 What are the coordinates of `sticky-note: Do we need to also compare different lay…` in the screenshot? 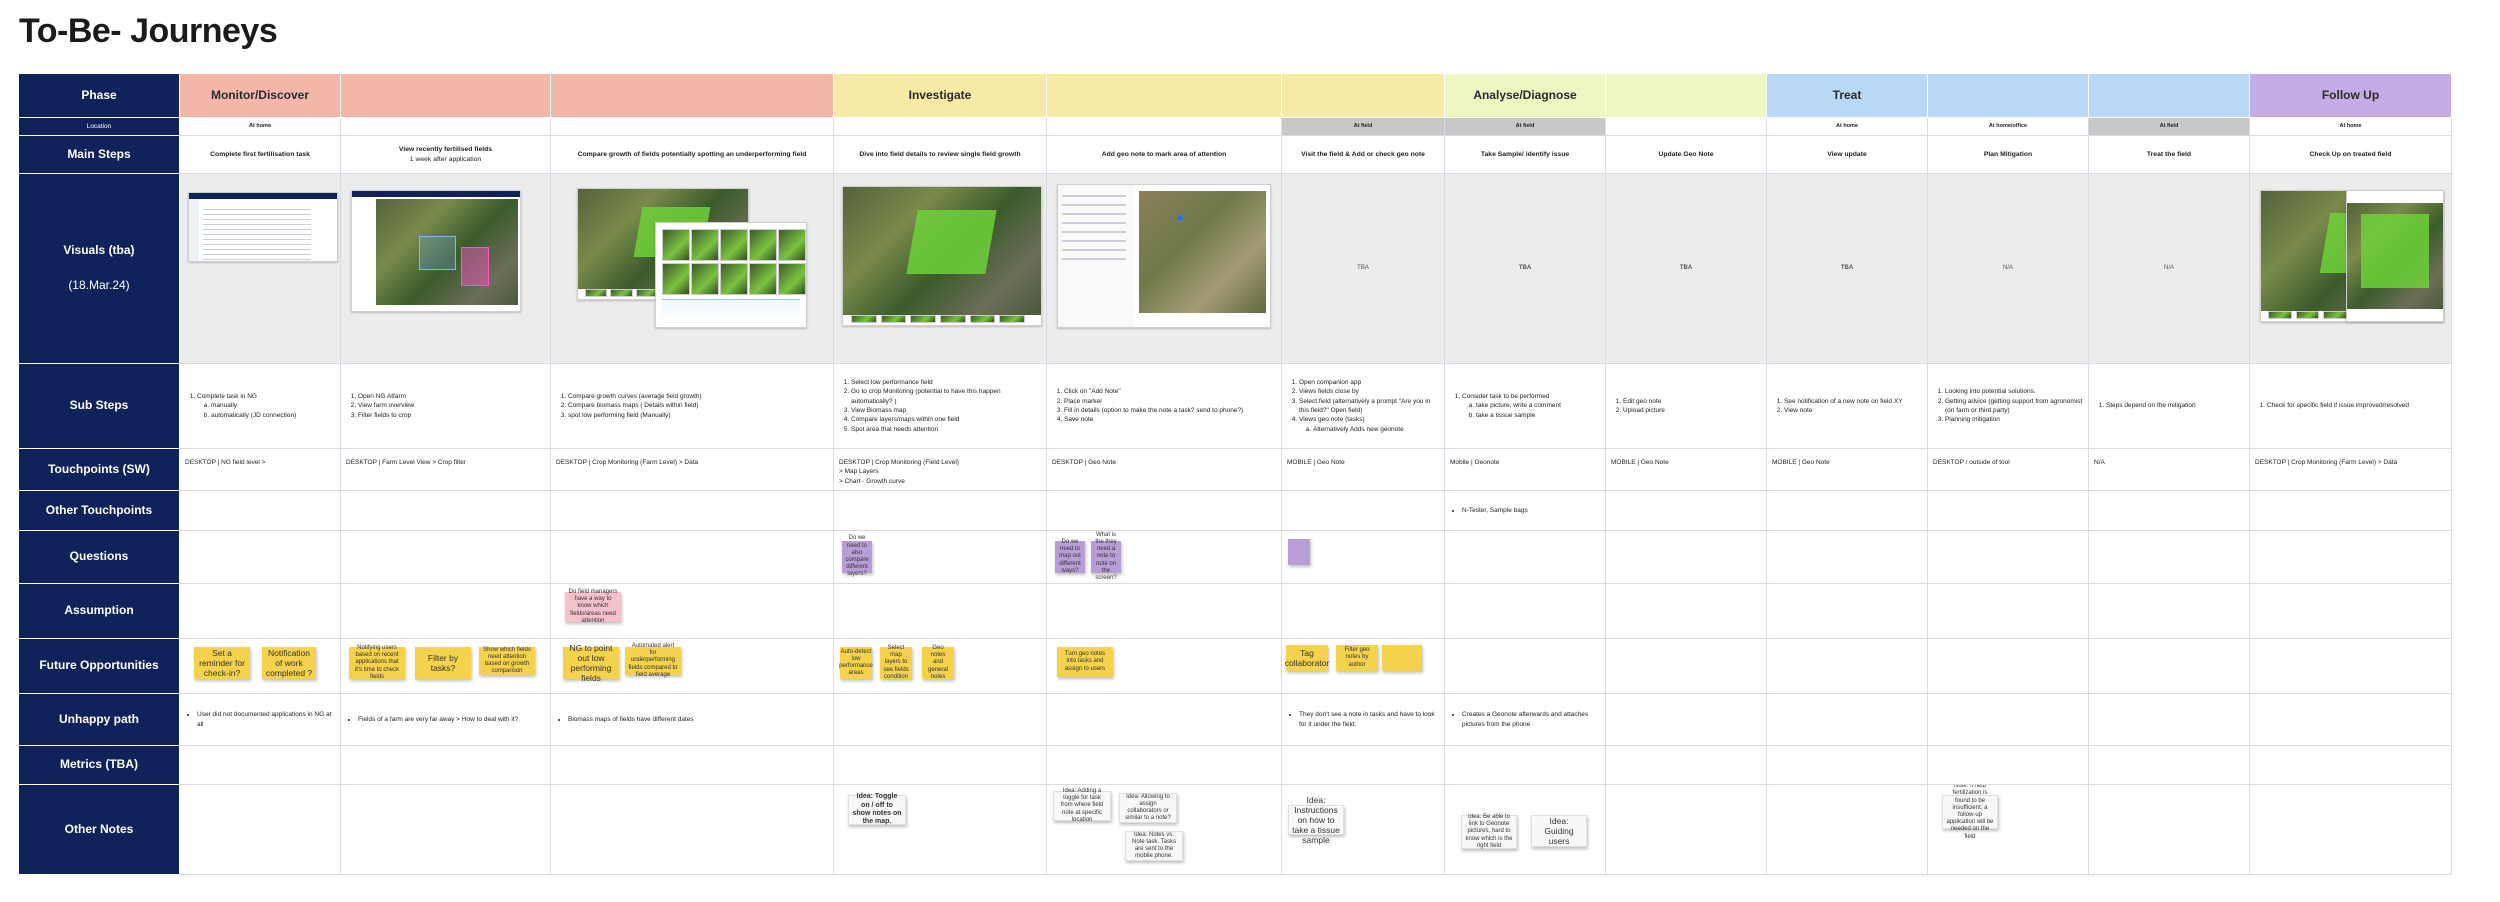 It's located at (857, 556).